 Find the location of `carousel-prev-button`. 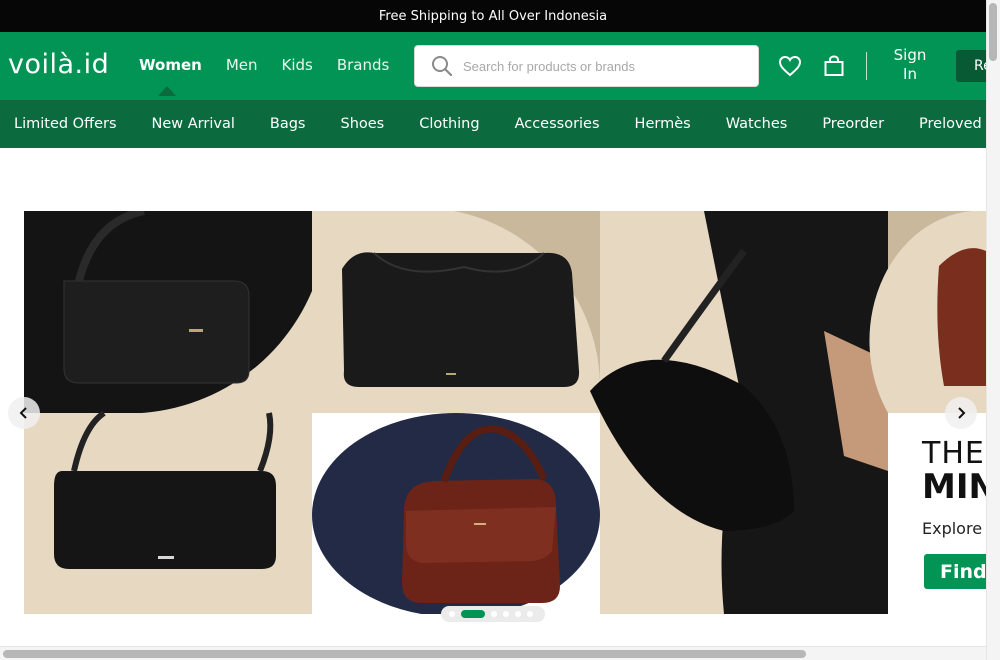

carousel-prev-button is located at coordinates (24, 413).